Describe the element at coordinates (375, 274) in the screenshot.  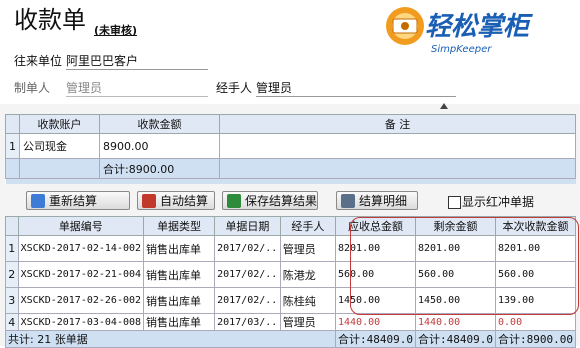
I see `total-amount-cell: 560.00` at that location.